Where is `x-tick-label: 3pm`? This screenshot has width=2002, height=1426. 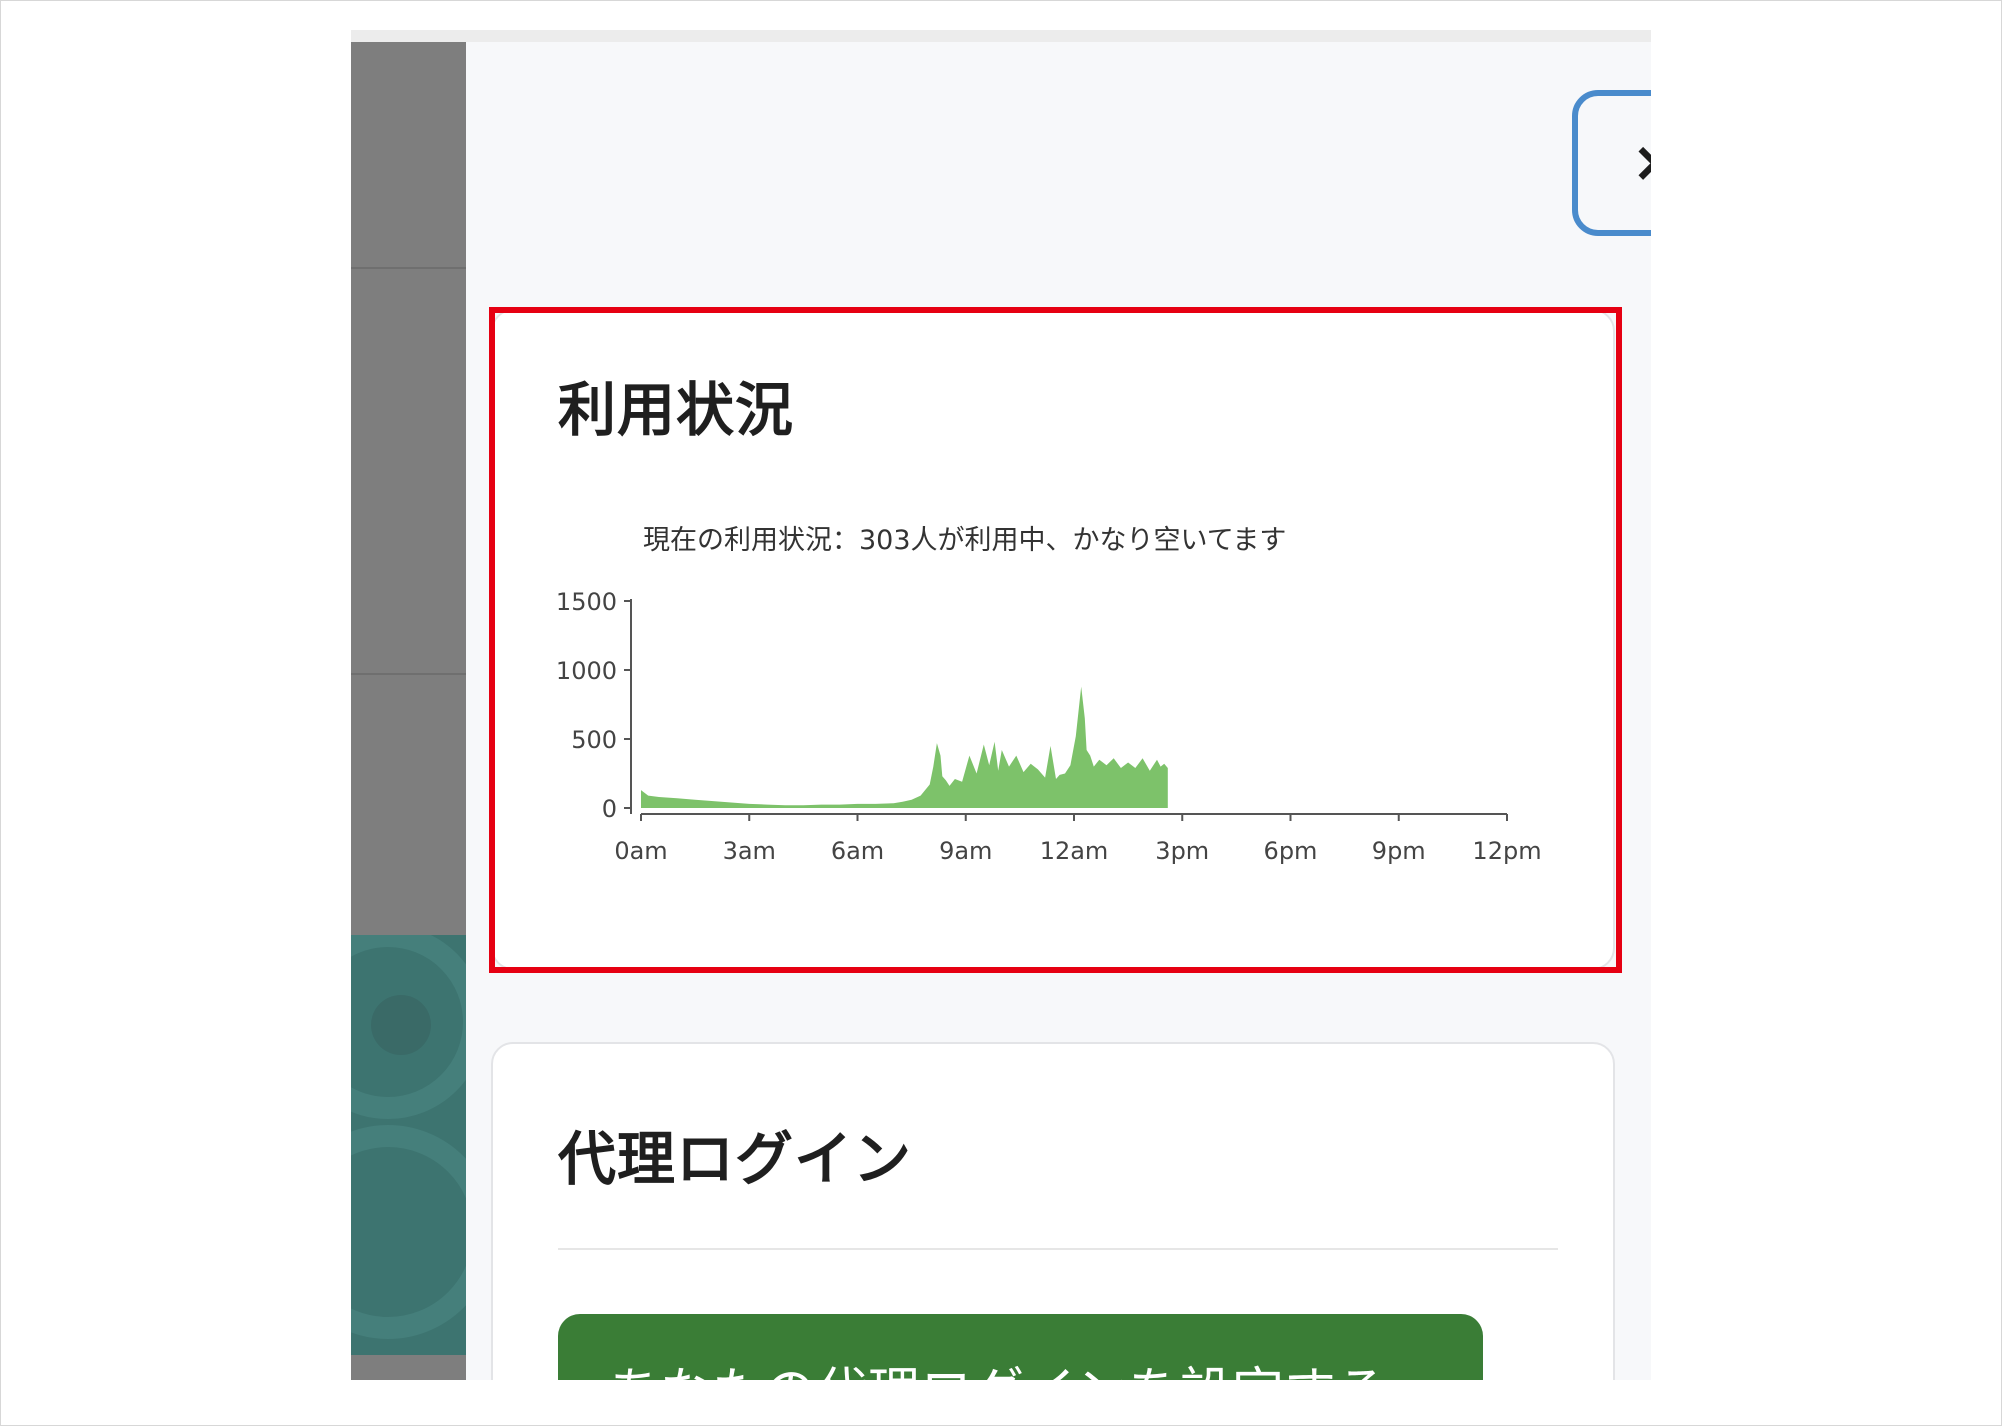 x-tick-label: 3pm is located at coordinates (1182, 851).